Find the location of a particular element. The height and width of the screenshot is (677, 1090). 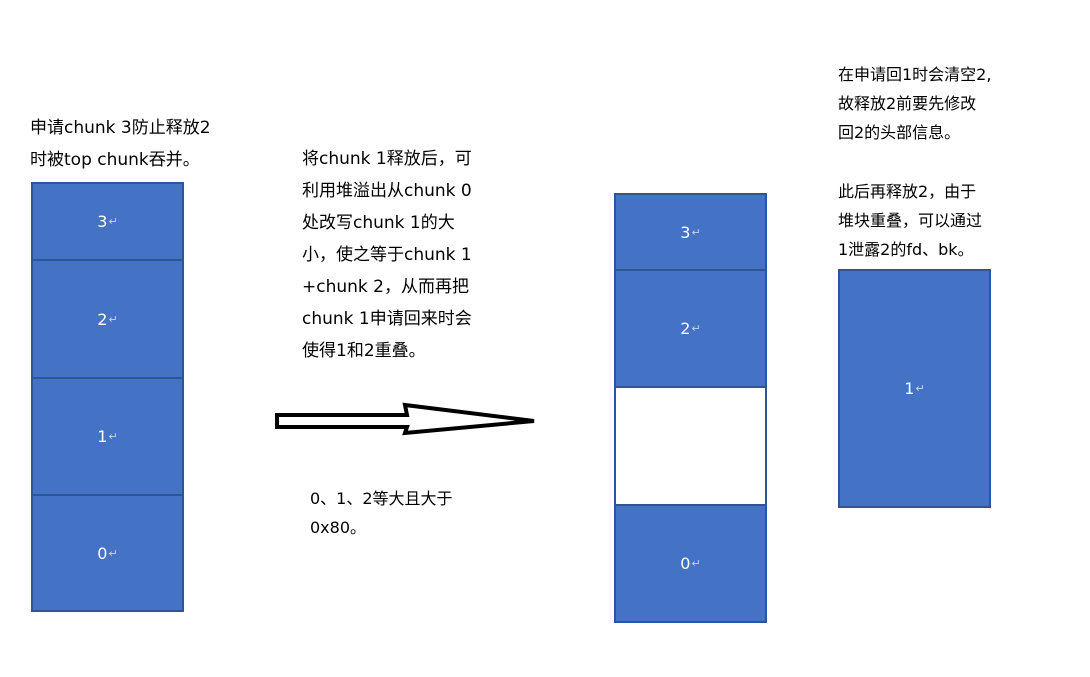

right-chunk-0: 0 ↵ is located at coordinates (690, 563).